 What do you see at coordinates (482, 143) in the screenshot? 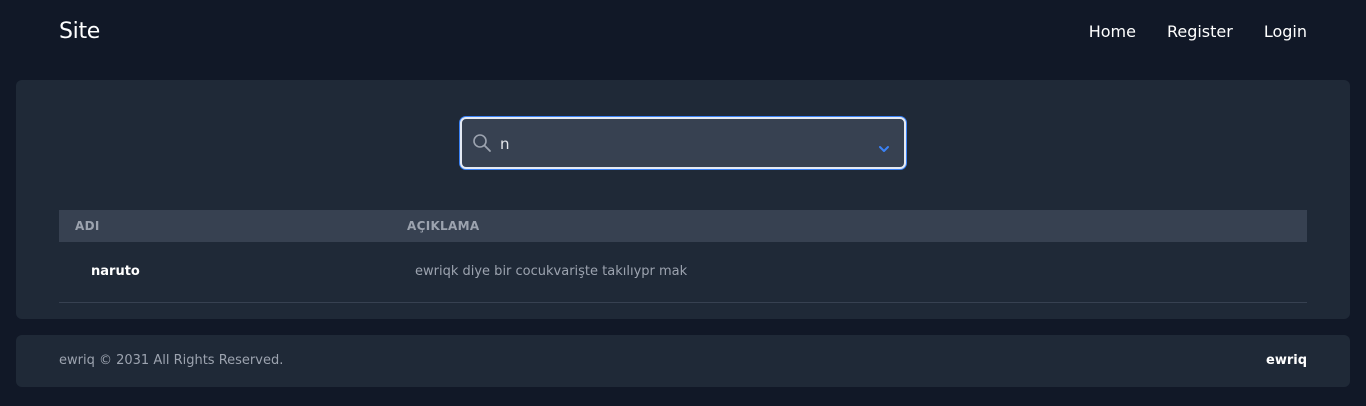
I see `search-icon` at bounding box center [482, 143].